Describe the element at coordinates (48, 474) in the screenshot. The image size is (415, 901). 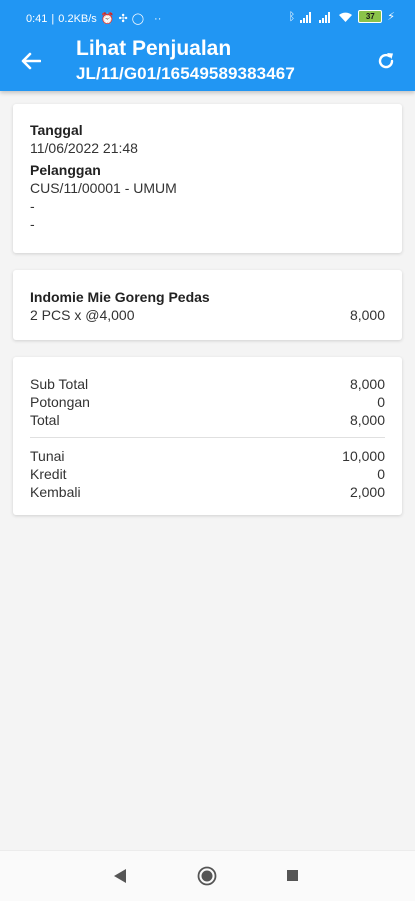
I see `credit-label: Kredit` at that location.